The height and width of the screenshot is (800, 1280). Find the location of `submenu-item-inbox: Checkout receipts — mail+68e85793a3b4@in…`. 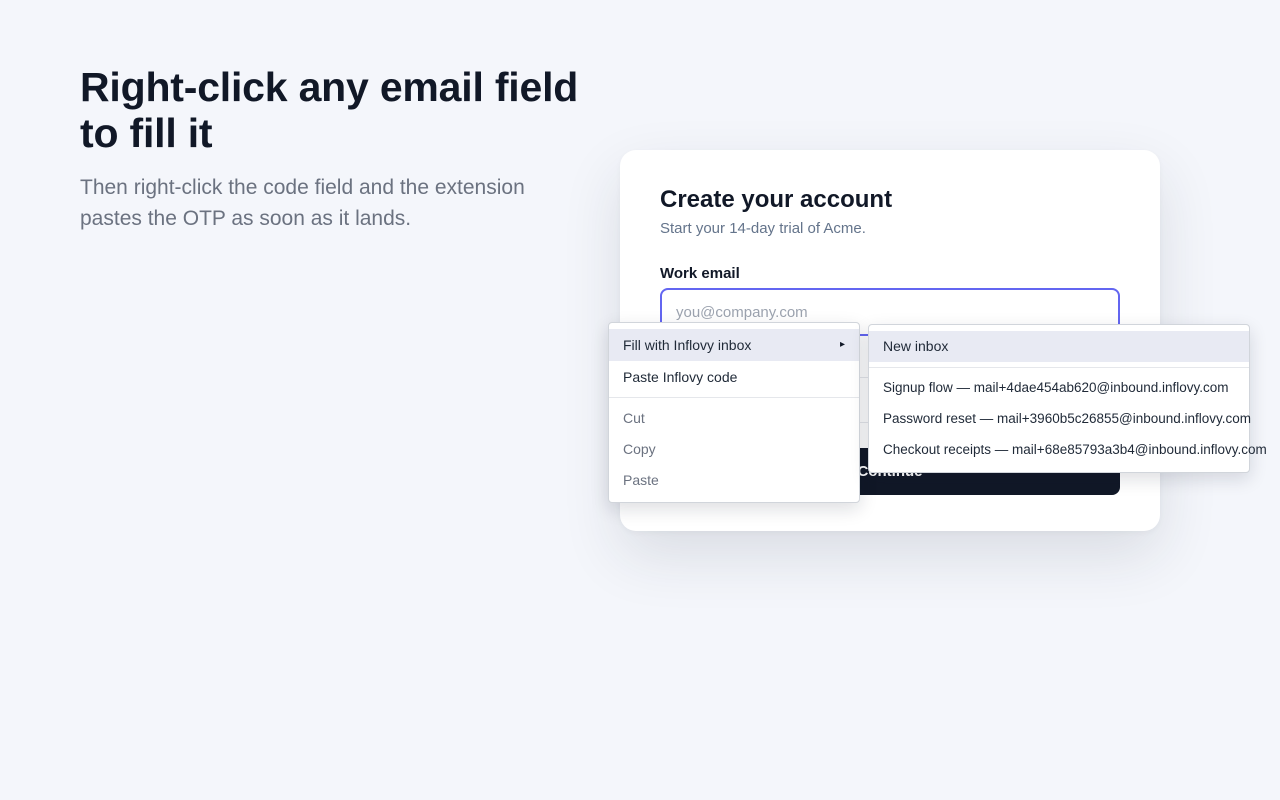

submenu-item-inbox: Checkout receipts — mail+68e85793a3b4@in… is located at coordinates (1068, 449).